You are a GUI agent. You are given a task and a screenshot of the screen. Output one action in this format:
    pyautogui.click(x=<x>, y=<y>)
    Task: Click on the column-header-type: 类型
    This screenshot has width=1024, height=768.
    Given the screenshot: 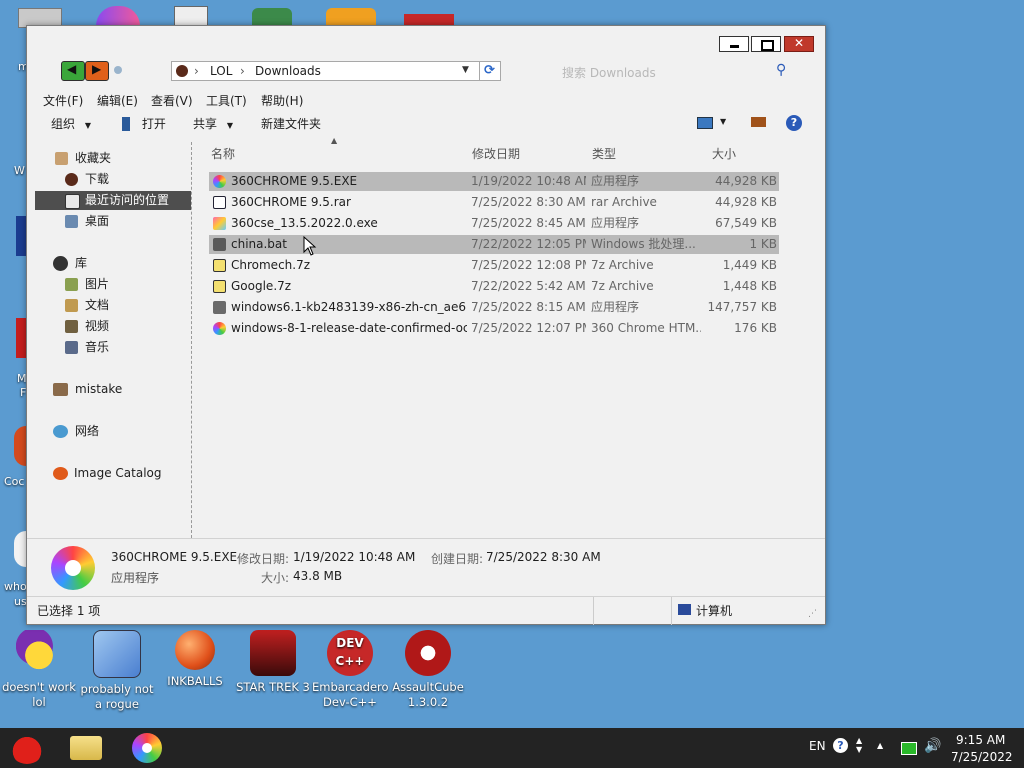 What is the action you would take?
    pyautogui.click(x=604, y=153)
    